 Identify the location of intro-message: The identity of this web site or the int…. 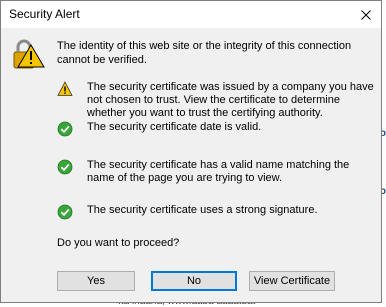
(204, 53).